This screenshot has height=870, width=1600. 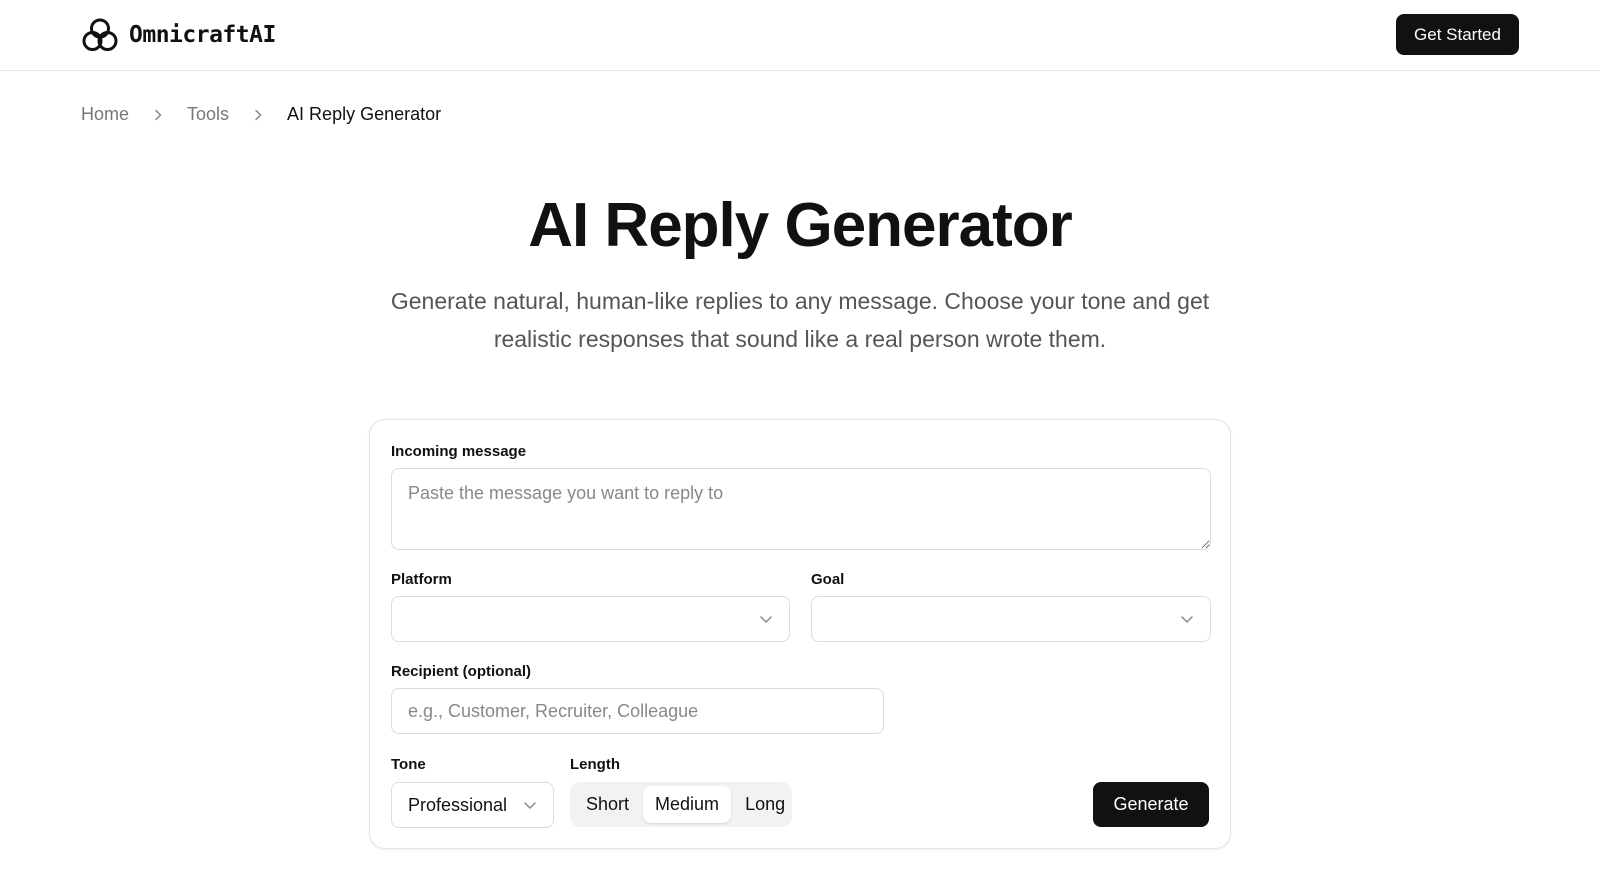 I want to click on length-segmented-control: Short Medium Long, so click(x=681, y=804).